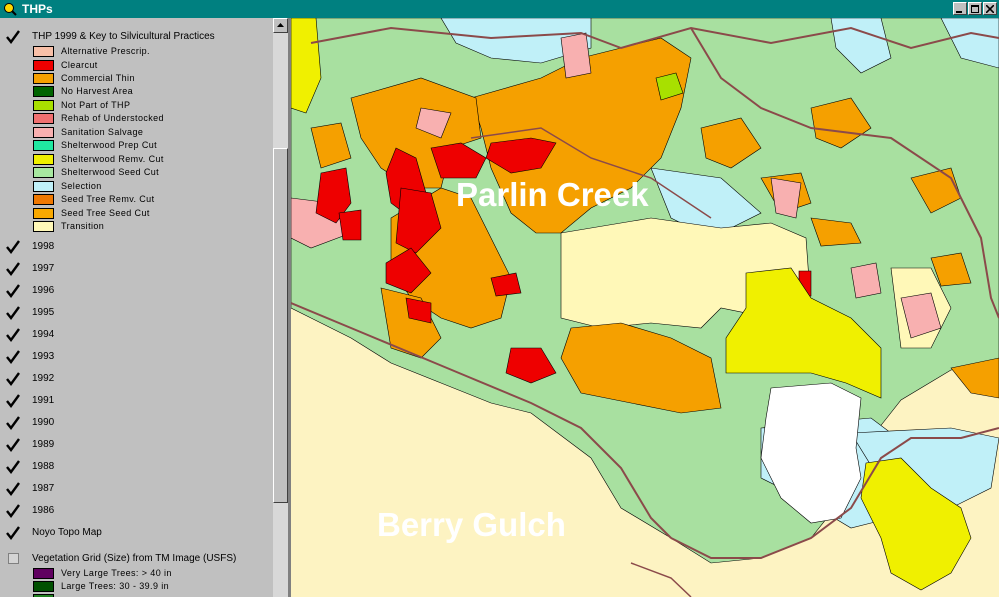  I want to click on layer-label: 1987, so click(43, 488).